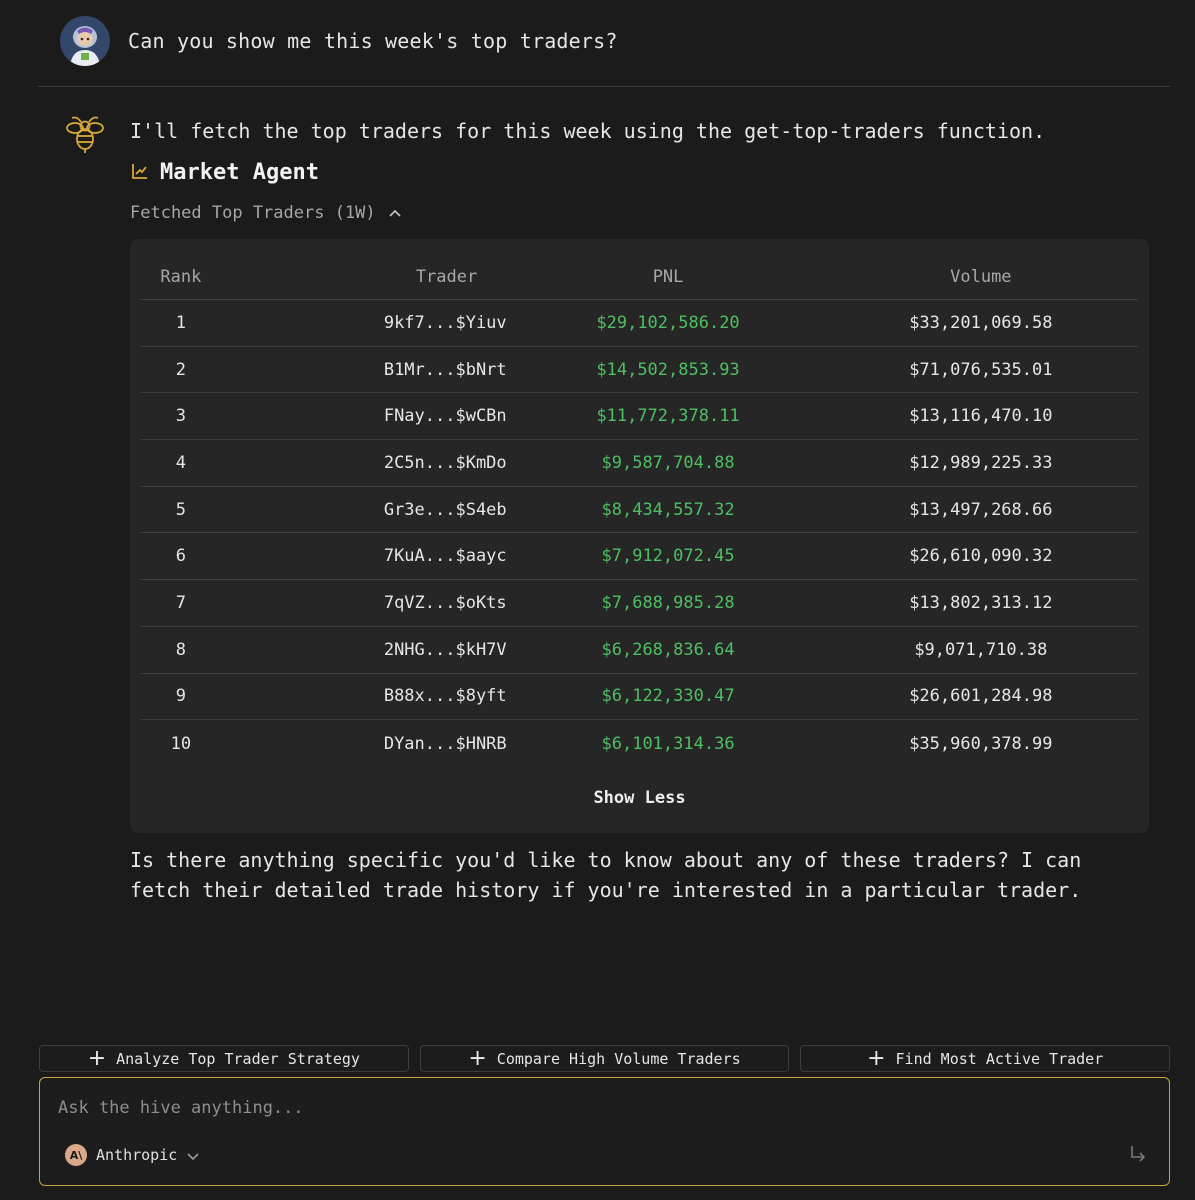 This screenshot has height=1200, width=1195. I want to click on pnl-cell: $14,502,853.93, so click(668, 369).